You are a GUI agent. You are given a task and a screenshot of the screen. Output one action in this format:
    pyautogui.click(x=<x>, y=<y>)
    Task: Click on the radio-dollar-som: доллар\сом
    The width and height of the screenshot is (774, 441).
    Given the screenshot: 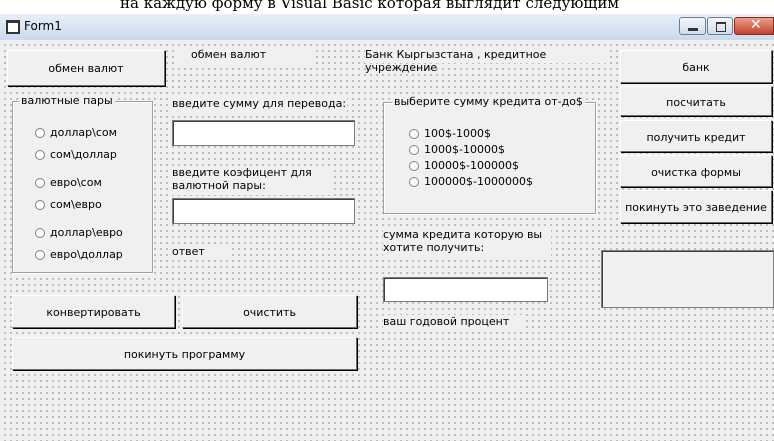 What is the action you would take?
    pyautogui.click(x=76, y=132)
    